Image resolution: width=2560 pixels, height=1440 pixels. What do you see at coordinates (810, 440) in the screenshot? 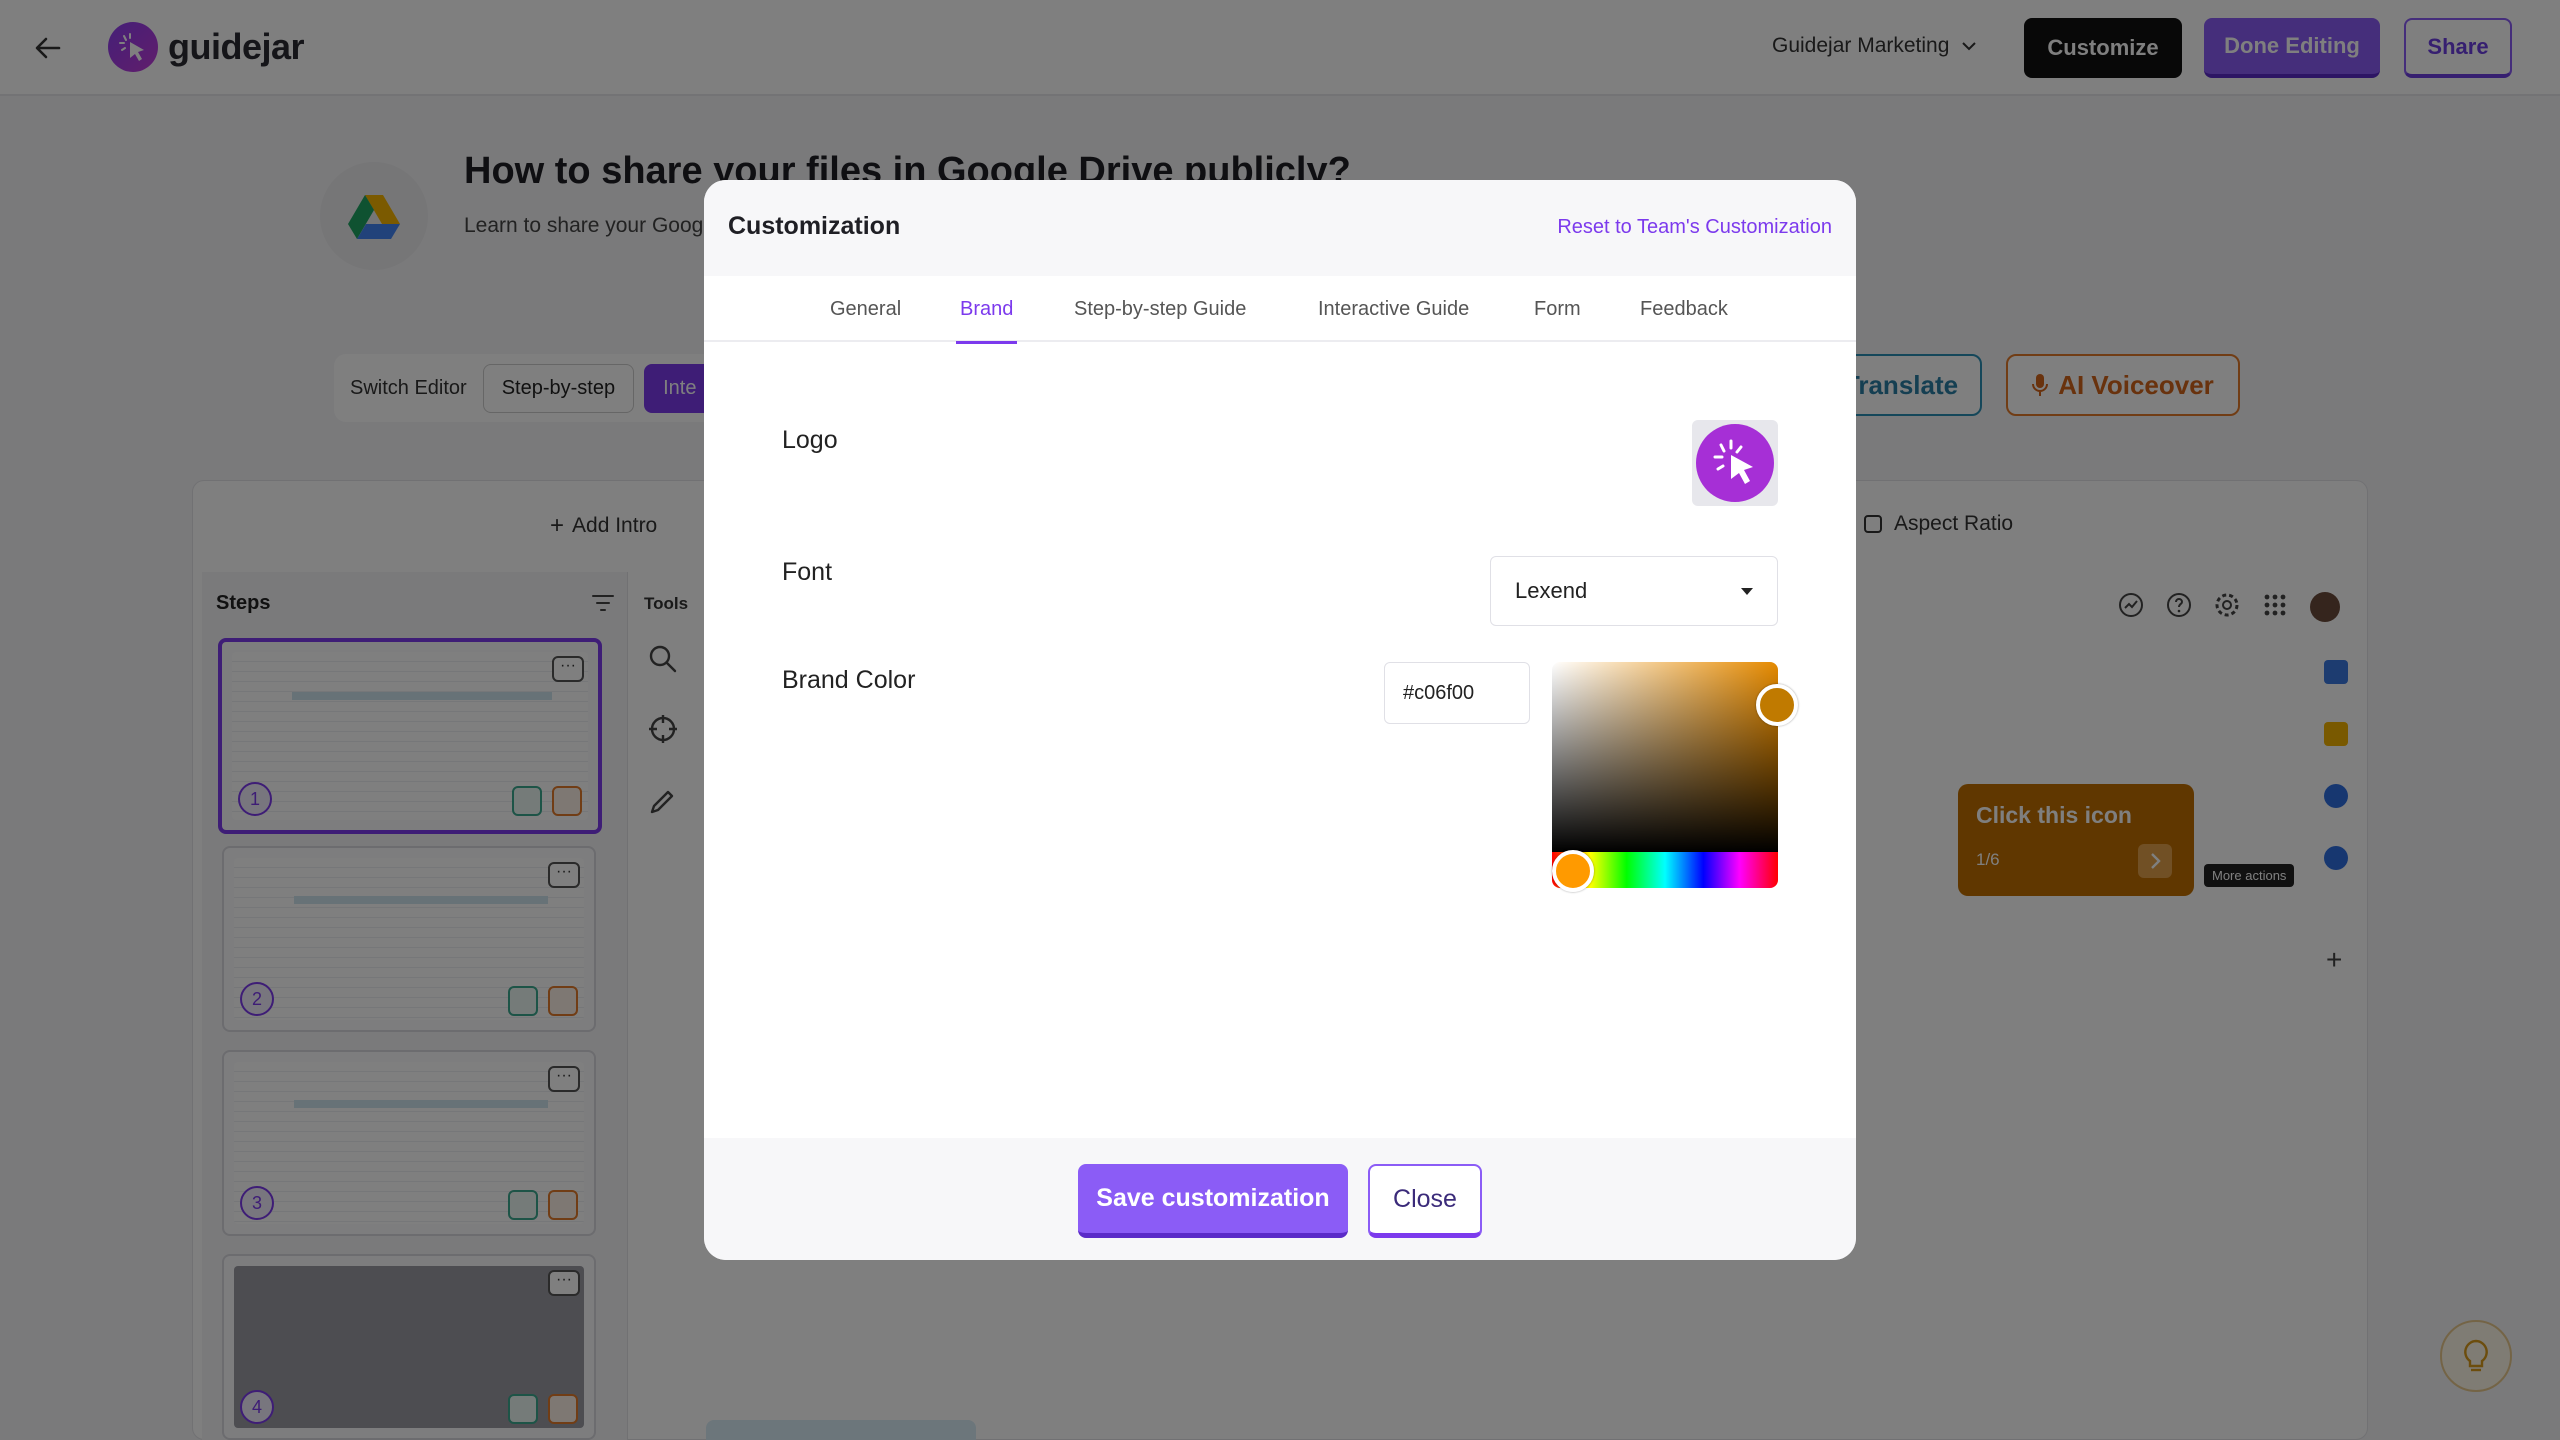
I see `logo-label: Logo` at bounding box center [810, 440].